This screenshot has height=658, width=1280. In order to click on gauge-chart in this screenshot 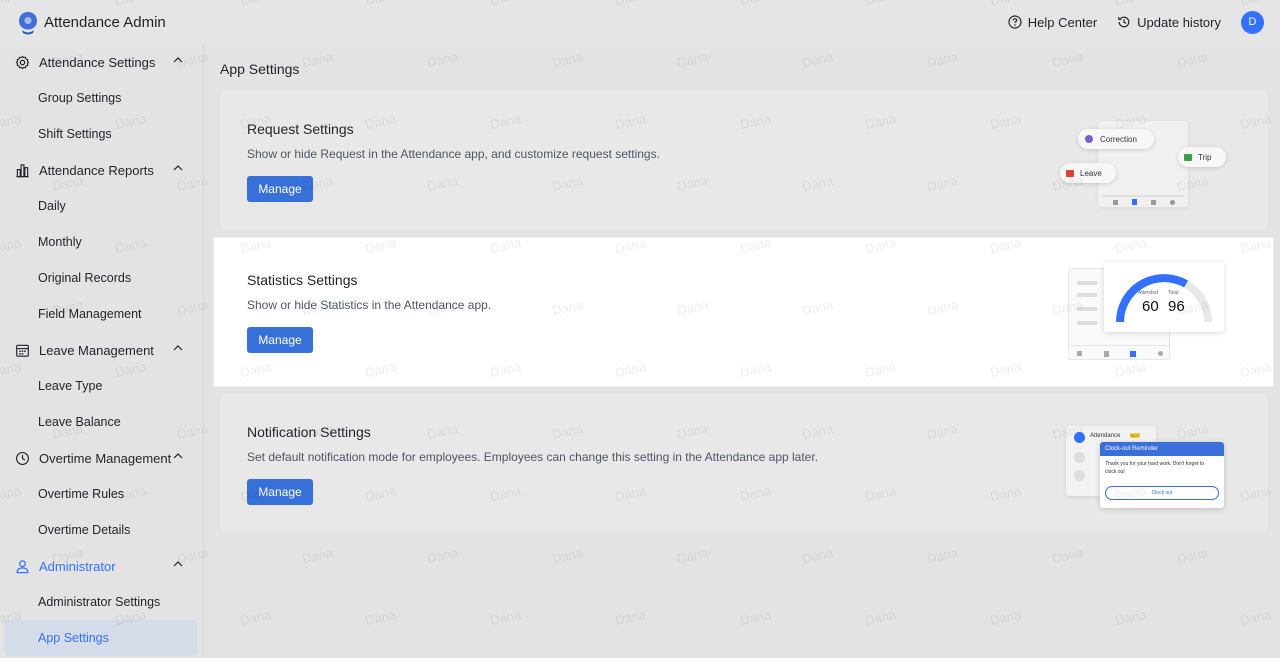, I will do `click(1164, 298)`.